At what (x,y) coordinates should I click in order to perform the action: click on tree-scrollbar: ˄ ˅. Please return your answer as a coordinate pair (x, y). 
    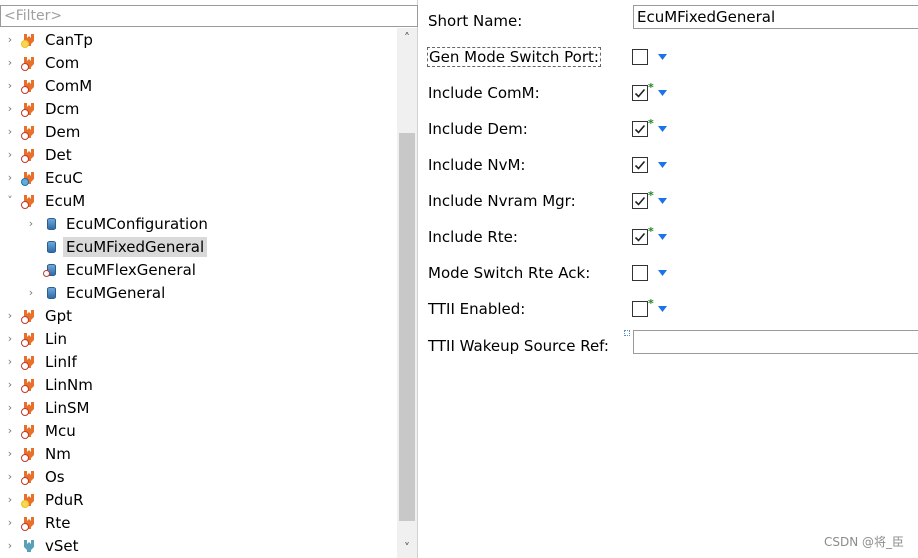
    Looking at the image, I should click on (407, 293).